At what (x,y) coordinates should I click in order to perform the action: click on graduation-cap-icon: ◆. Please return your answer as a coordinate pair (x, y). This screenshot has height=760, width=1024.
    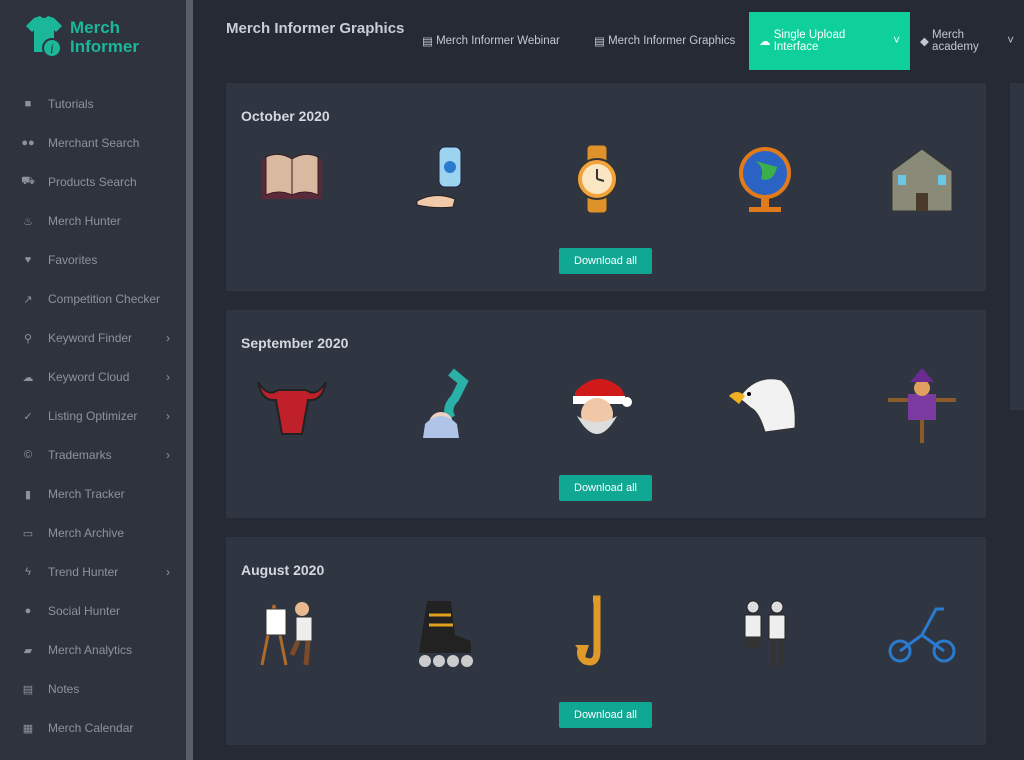
    Looking at the image, I should click on (926, 42).